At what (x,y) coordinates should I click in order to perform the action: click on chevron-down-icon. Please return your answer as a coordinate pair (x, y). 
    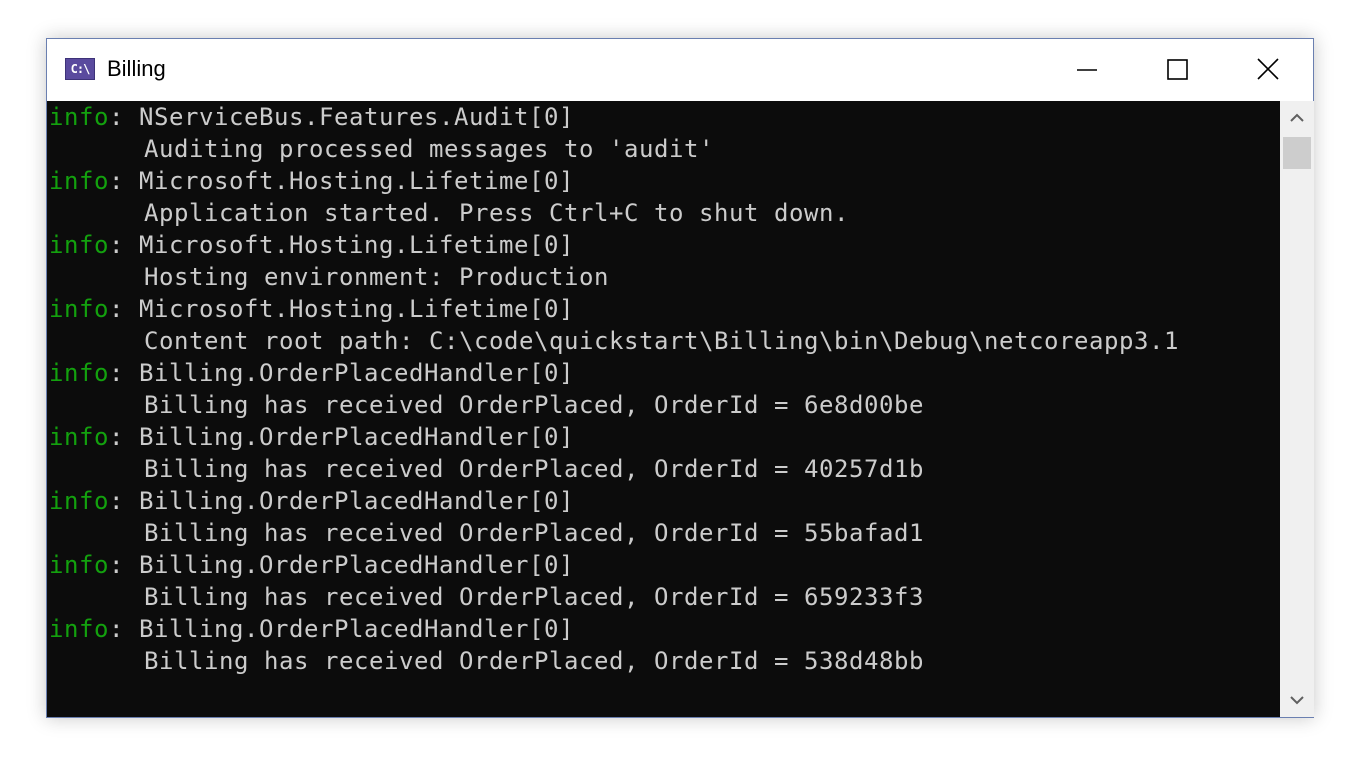
    Looking at the image, I should click on (1297, 700).